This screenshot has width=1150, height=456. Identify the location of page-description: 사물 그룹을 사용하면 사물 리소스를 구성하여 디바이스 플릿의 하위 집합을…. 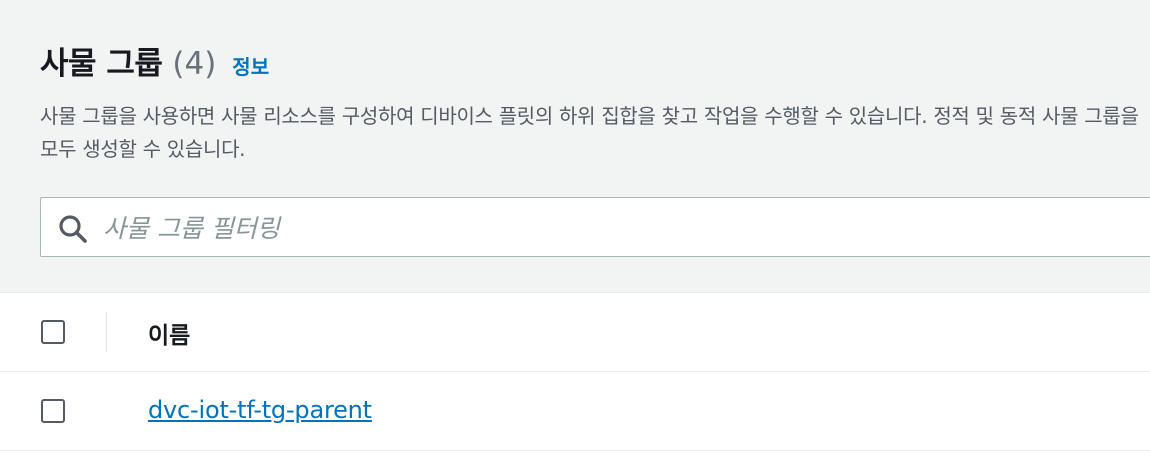
(589, 132).